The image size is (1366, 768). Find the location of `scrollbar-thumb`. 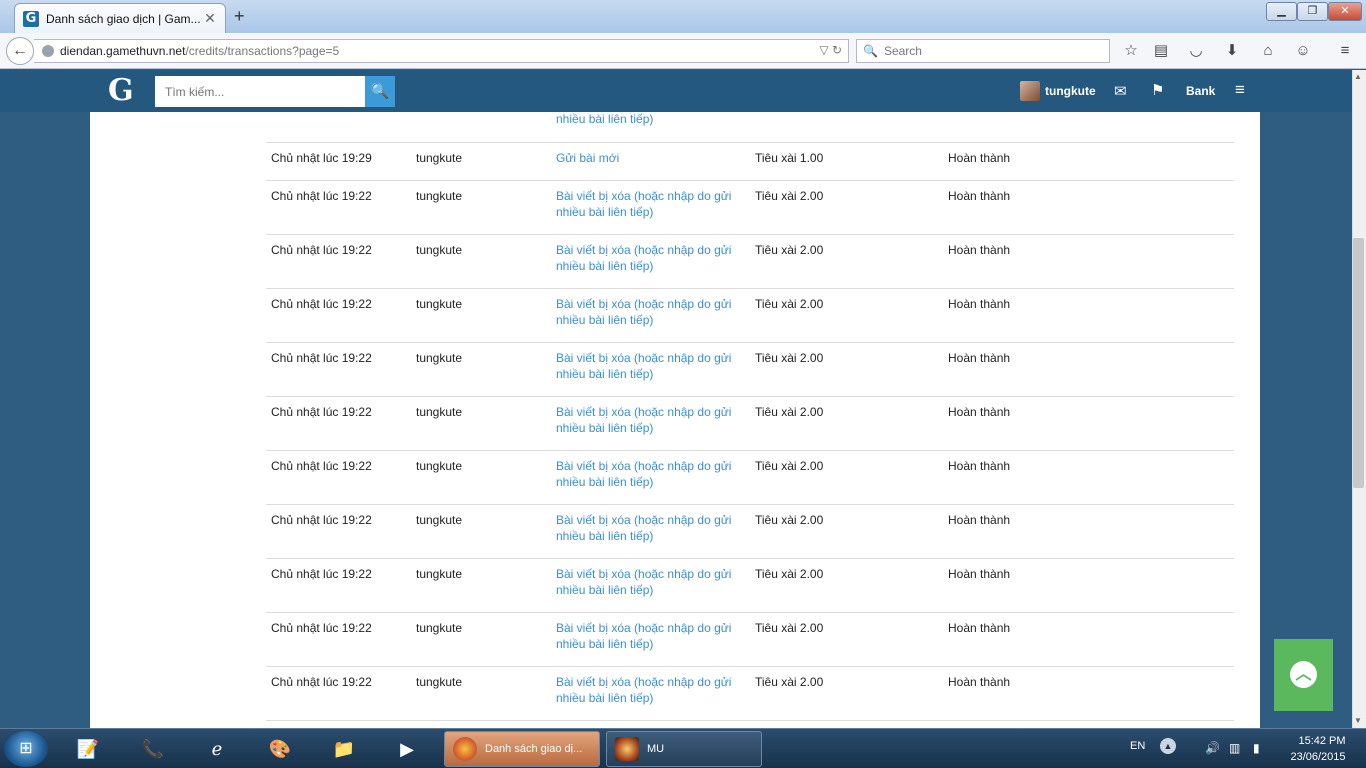

scrollbar-thumb is located at coordinates (1358, 363).